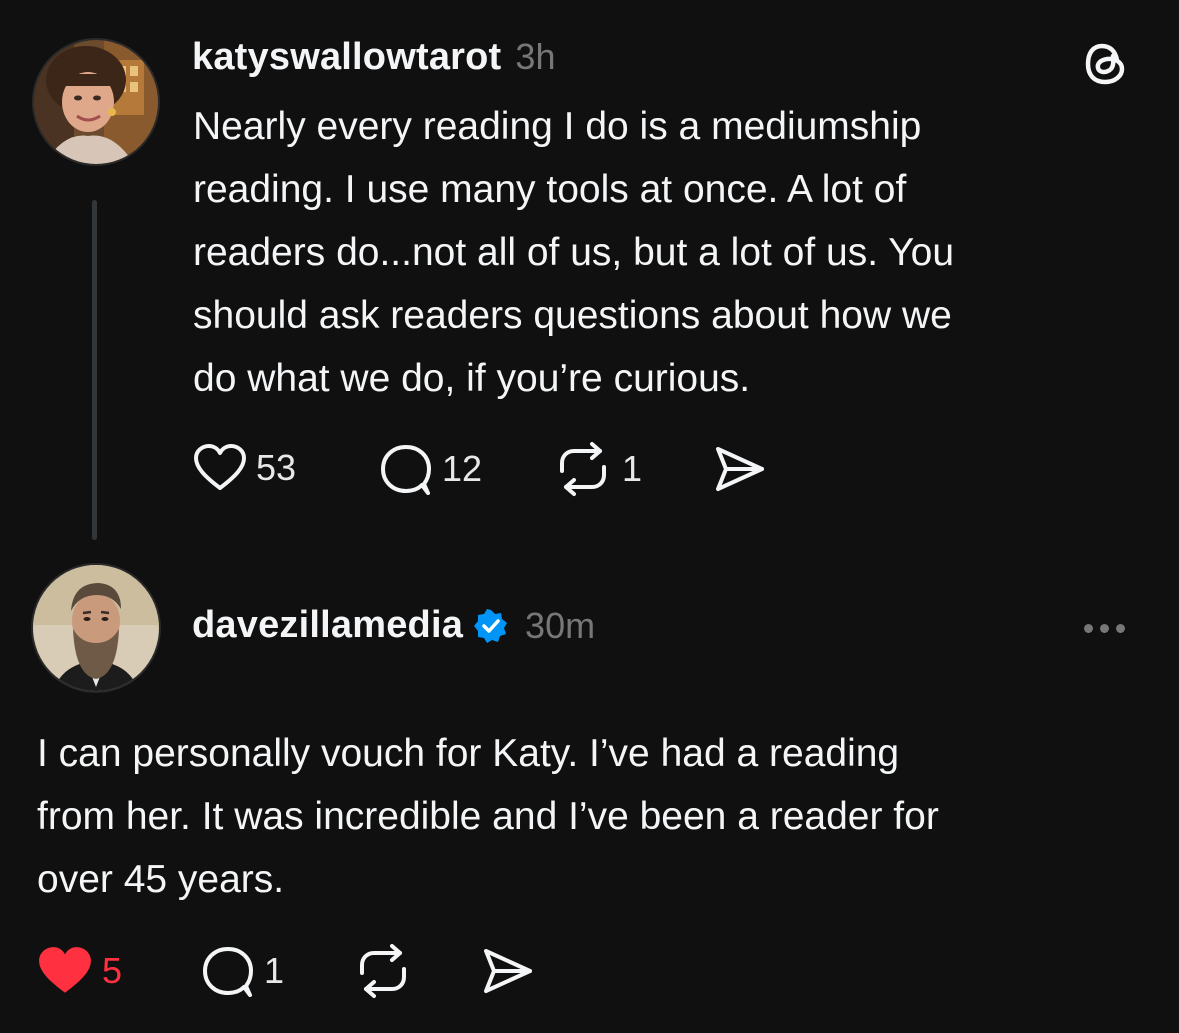 This screenshot has height=1033, width=1179. I want to click on heart-icon, so click(220, 467).